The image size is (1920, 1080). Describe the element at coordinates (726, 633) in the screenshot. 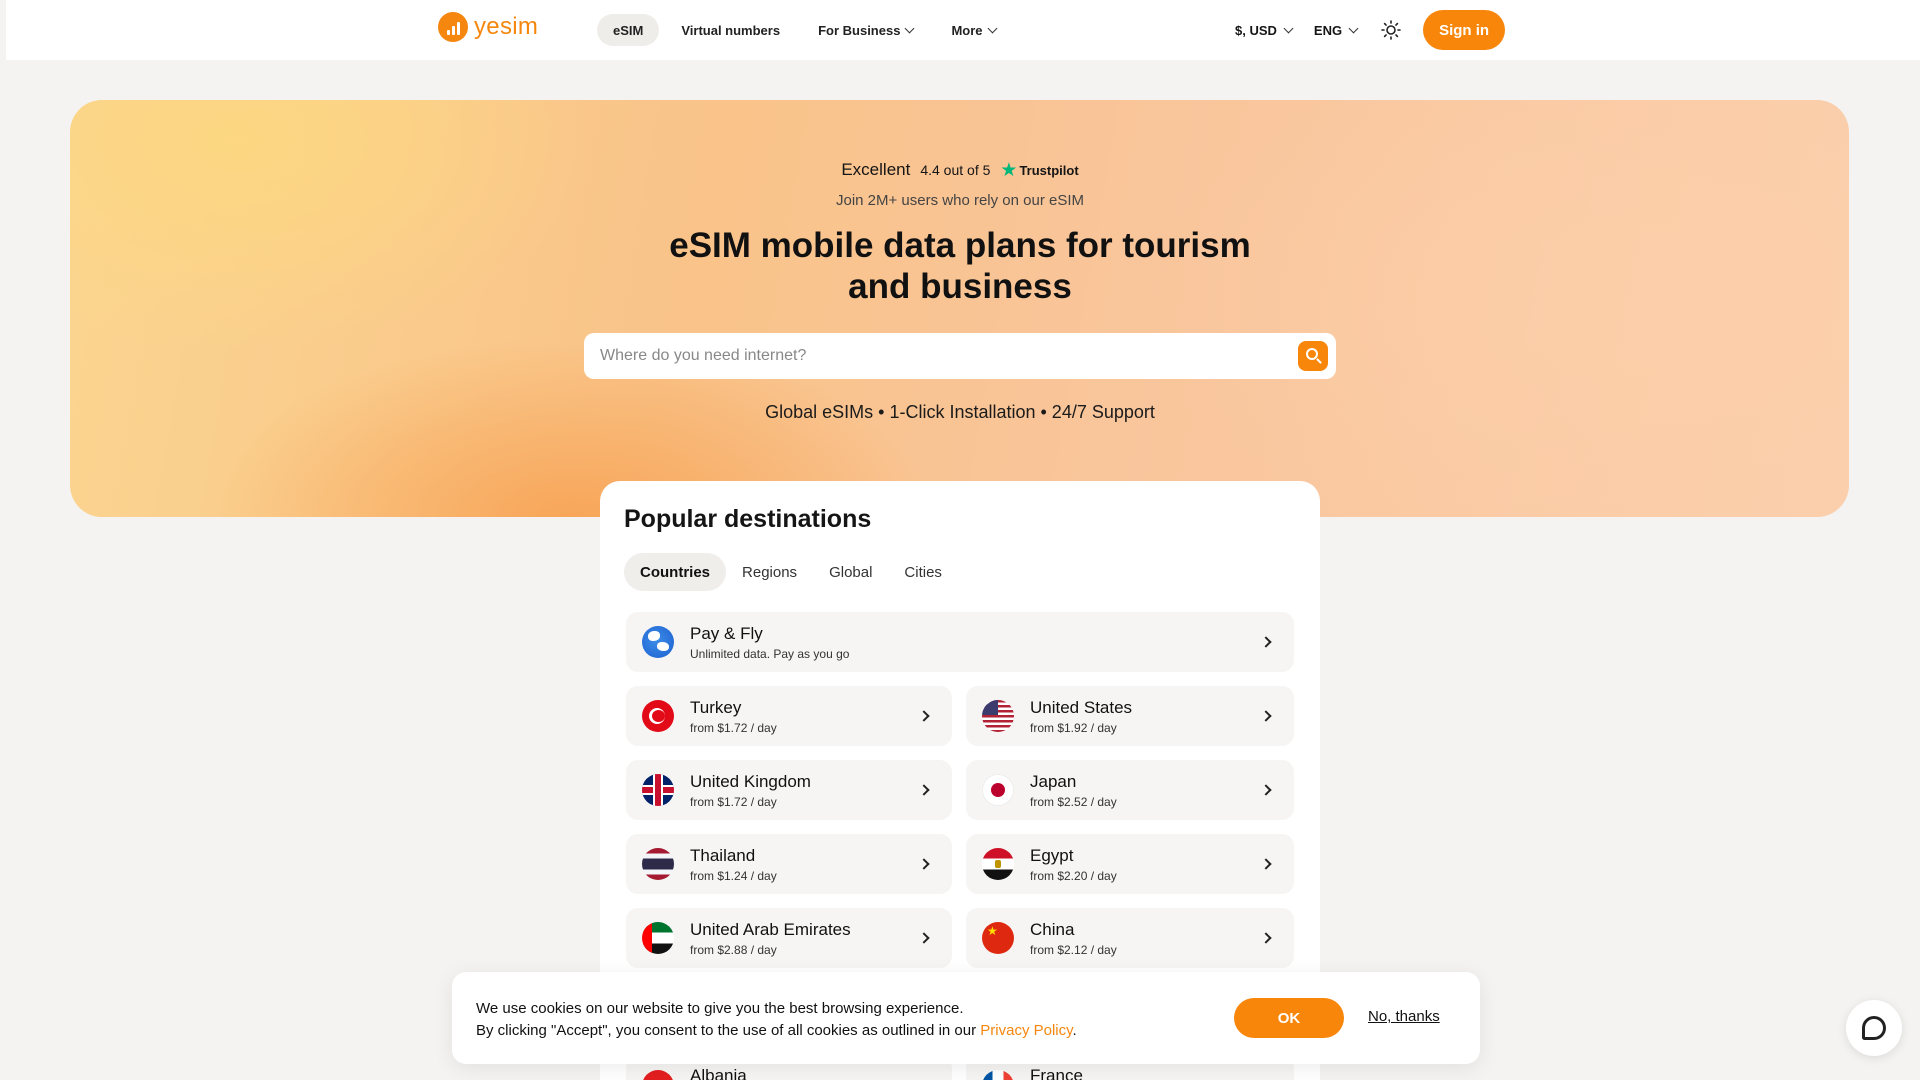

I see `destination-name: Pay & Fly` at that location.